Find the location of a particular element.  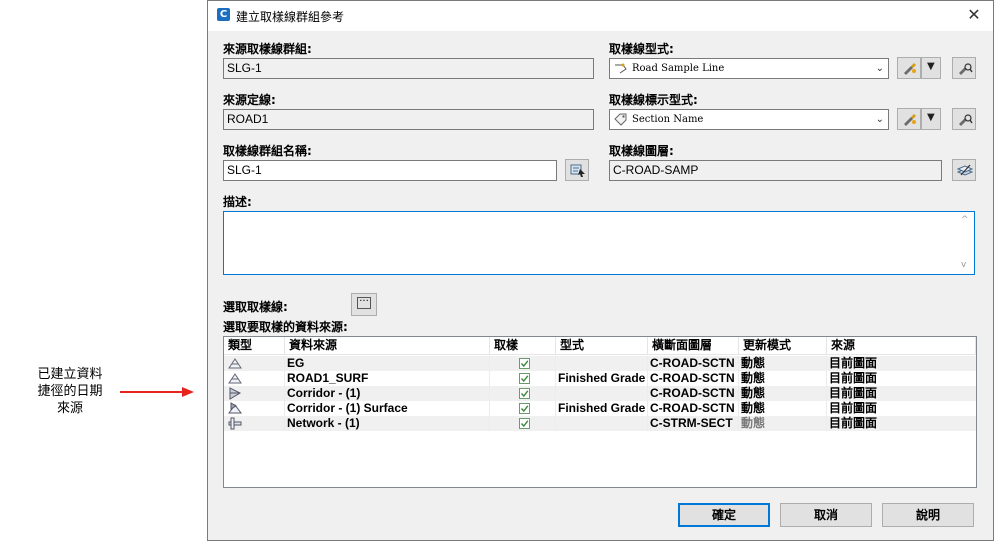

column-header-origin: 來源 is located at coordinates (901, 346).